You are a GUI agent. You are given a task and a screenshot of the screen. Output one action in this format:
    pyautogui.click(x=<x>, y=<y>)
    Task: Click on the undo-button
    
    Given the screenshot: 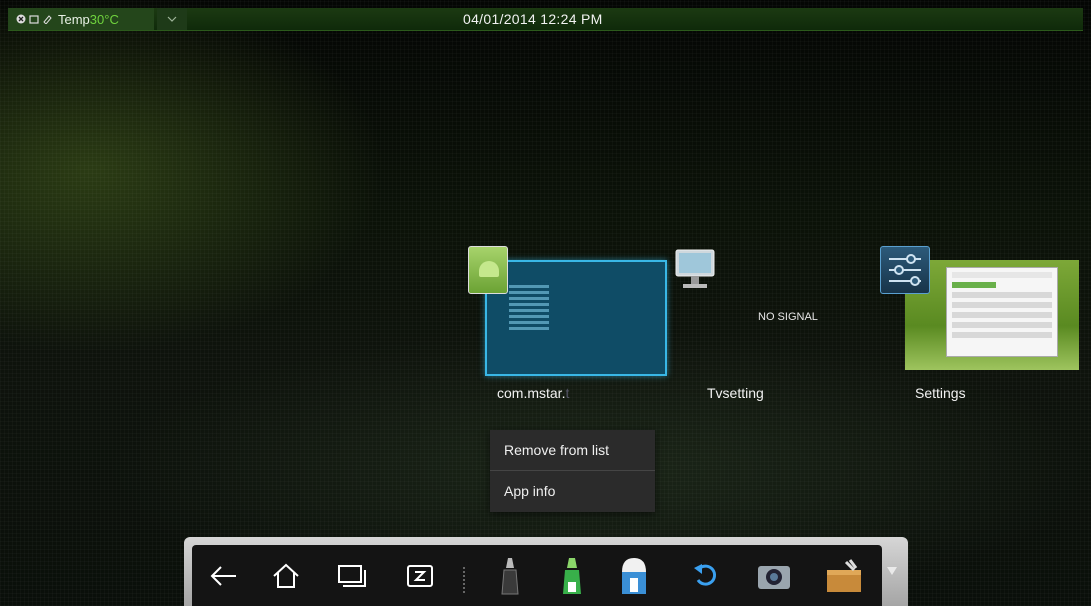 What is the action you would take?
    pyautogui.click(x=706, y=576)
    